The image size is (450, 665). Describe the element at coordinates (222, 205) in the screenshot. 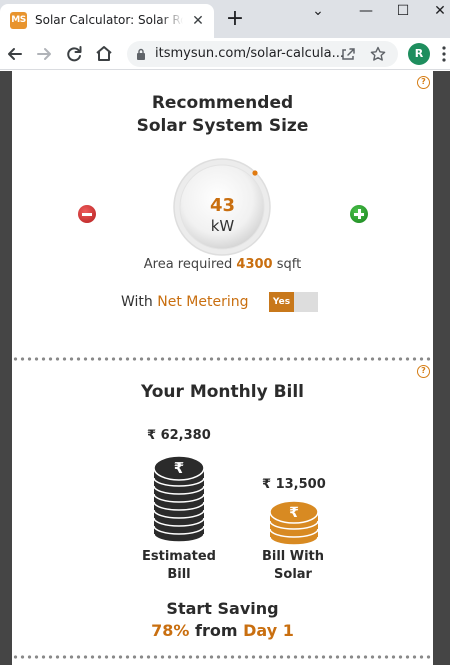

I see `system-size-value: 43` at that location.